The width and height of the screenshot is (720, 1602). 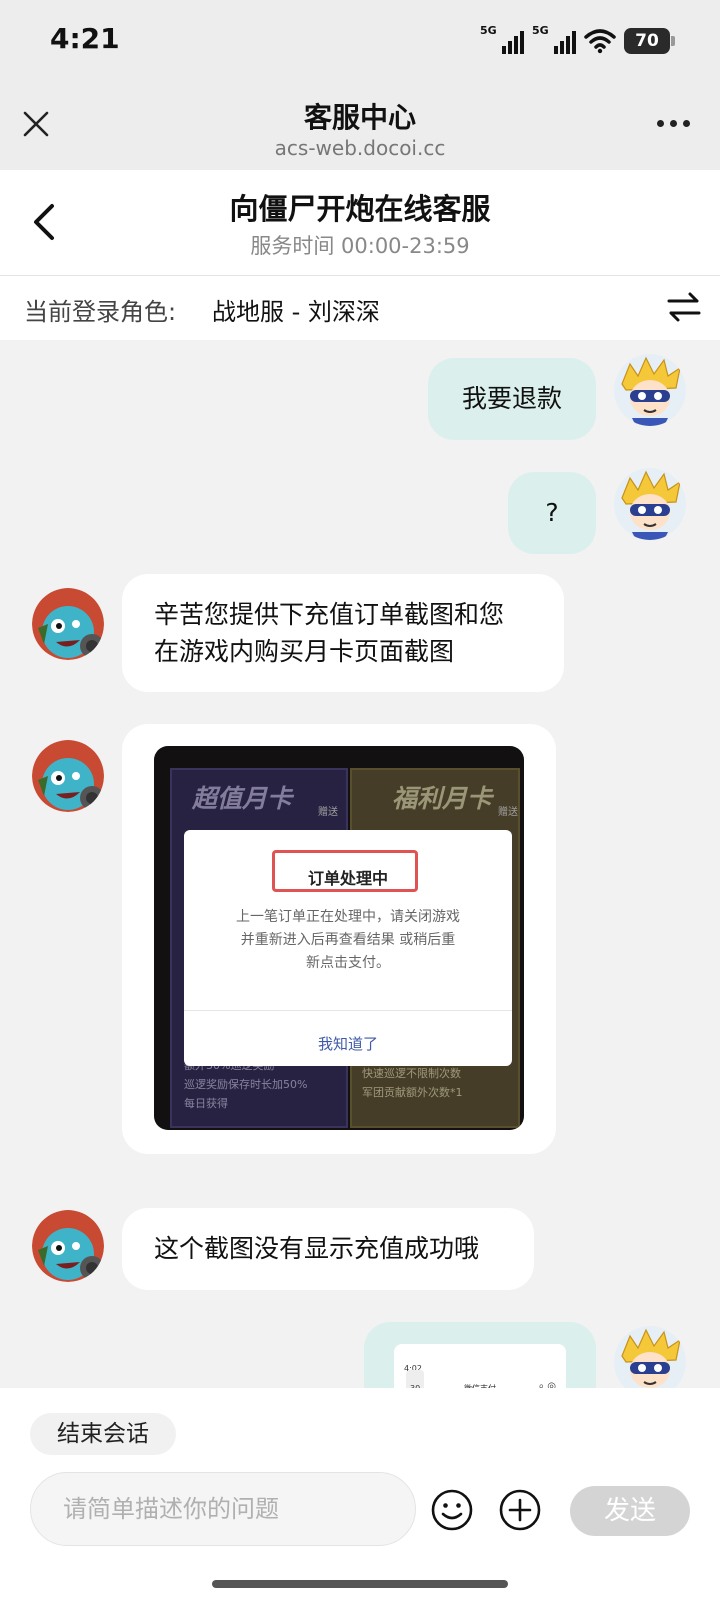 What do you see at coordinates (554, 40) in the screenshot?
I see `cellular-signal-icon-2: 5G` at bounding box center [554, 40].